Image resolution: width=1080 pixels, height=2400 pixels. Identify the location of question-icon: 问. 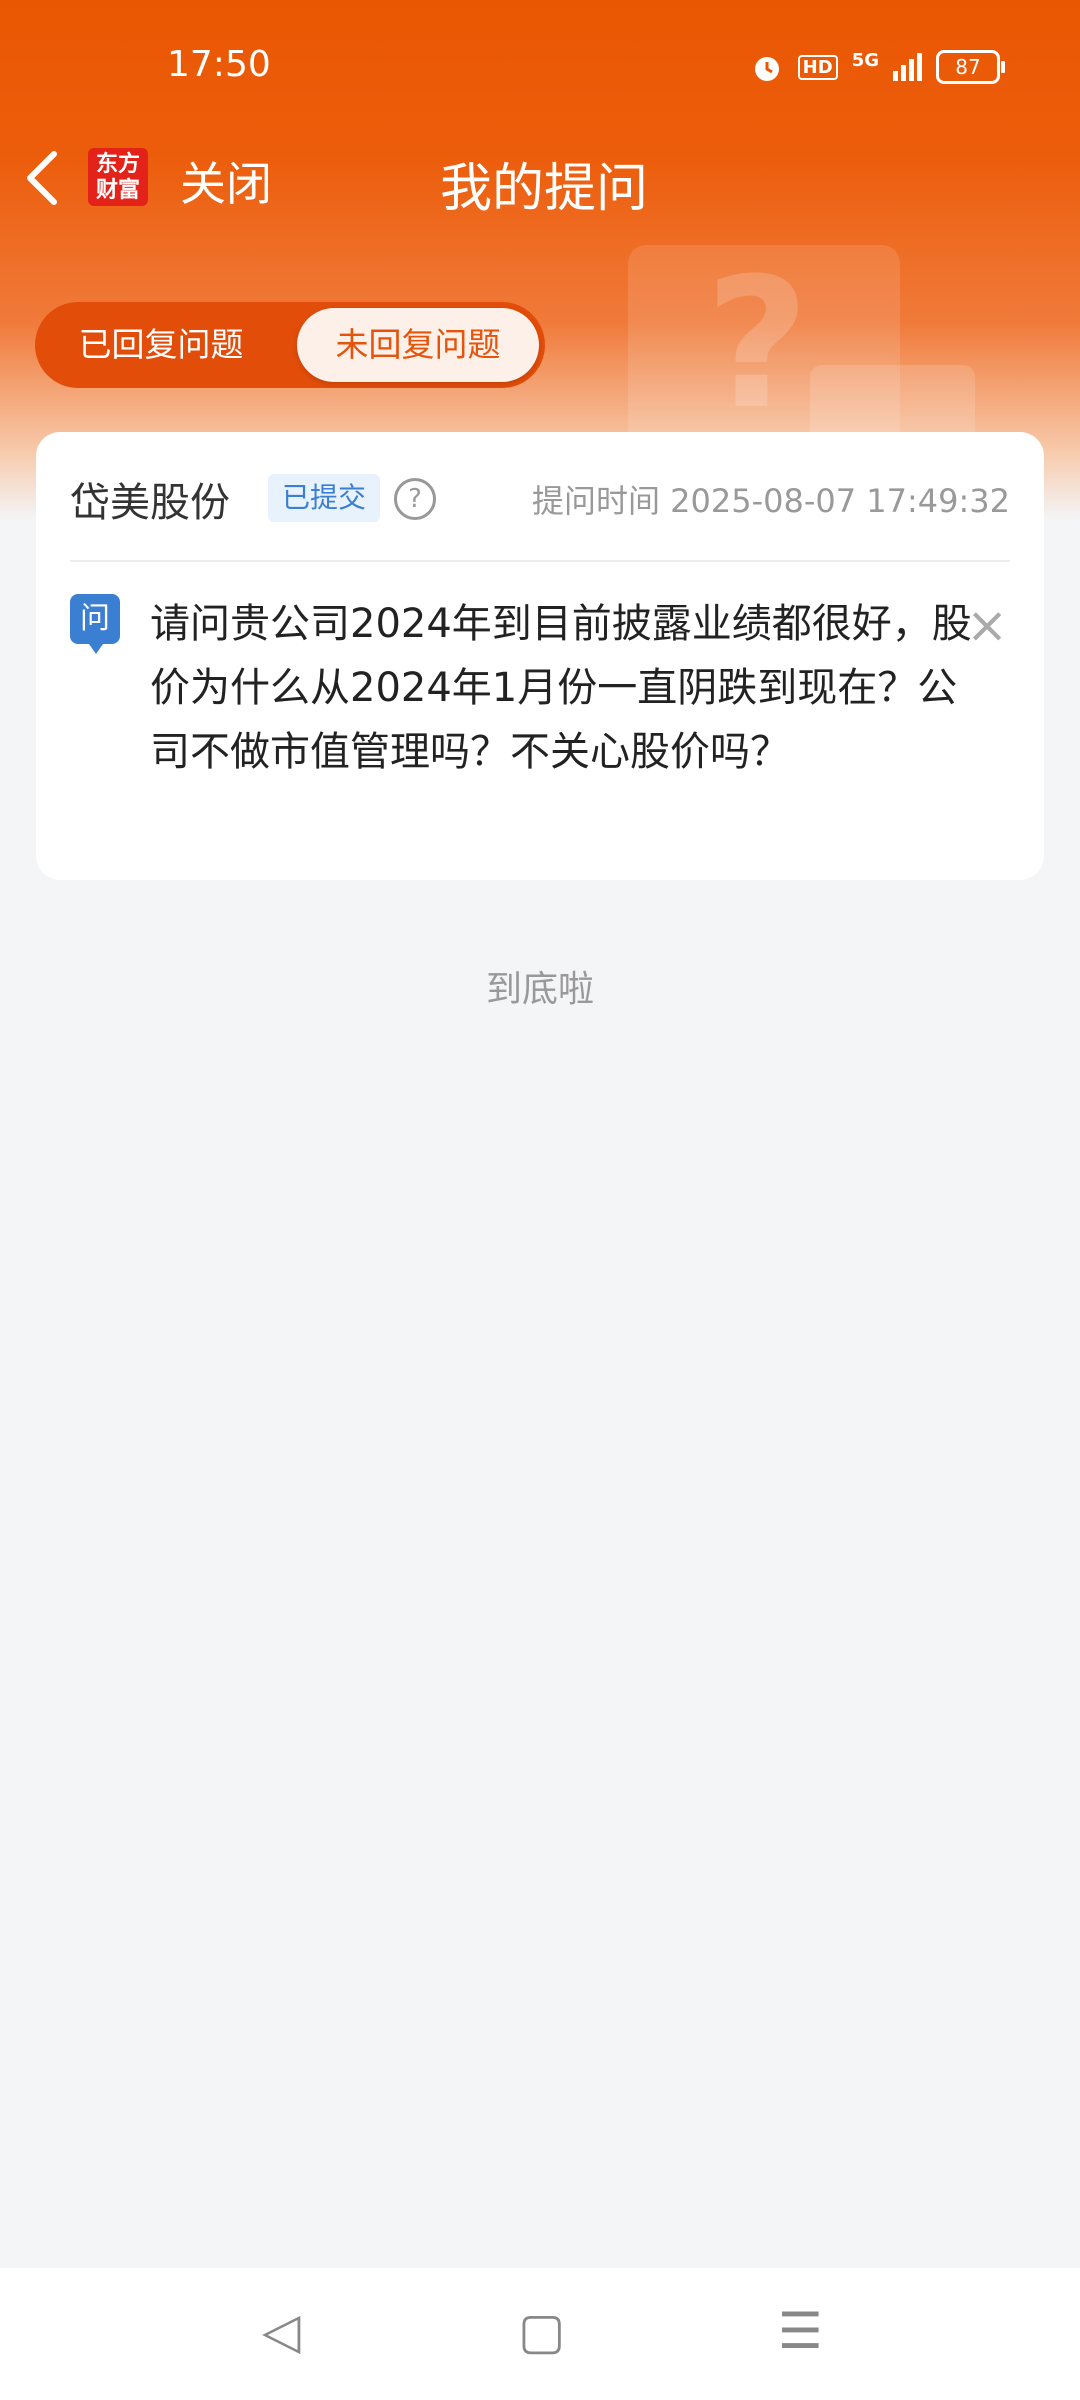
(95, 624).